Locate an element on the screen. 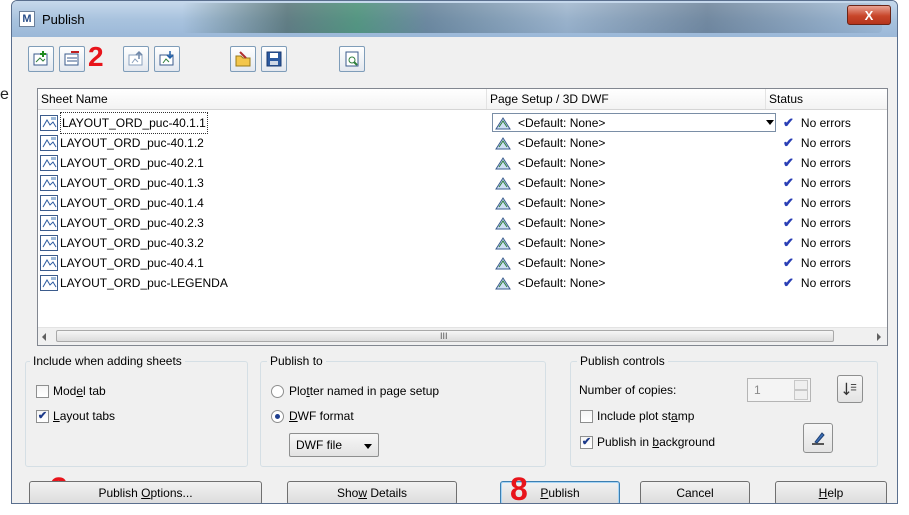 This screenshot has width=909, height=515. close-button: X is located at coordinates (869, 15).